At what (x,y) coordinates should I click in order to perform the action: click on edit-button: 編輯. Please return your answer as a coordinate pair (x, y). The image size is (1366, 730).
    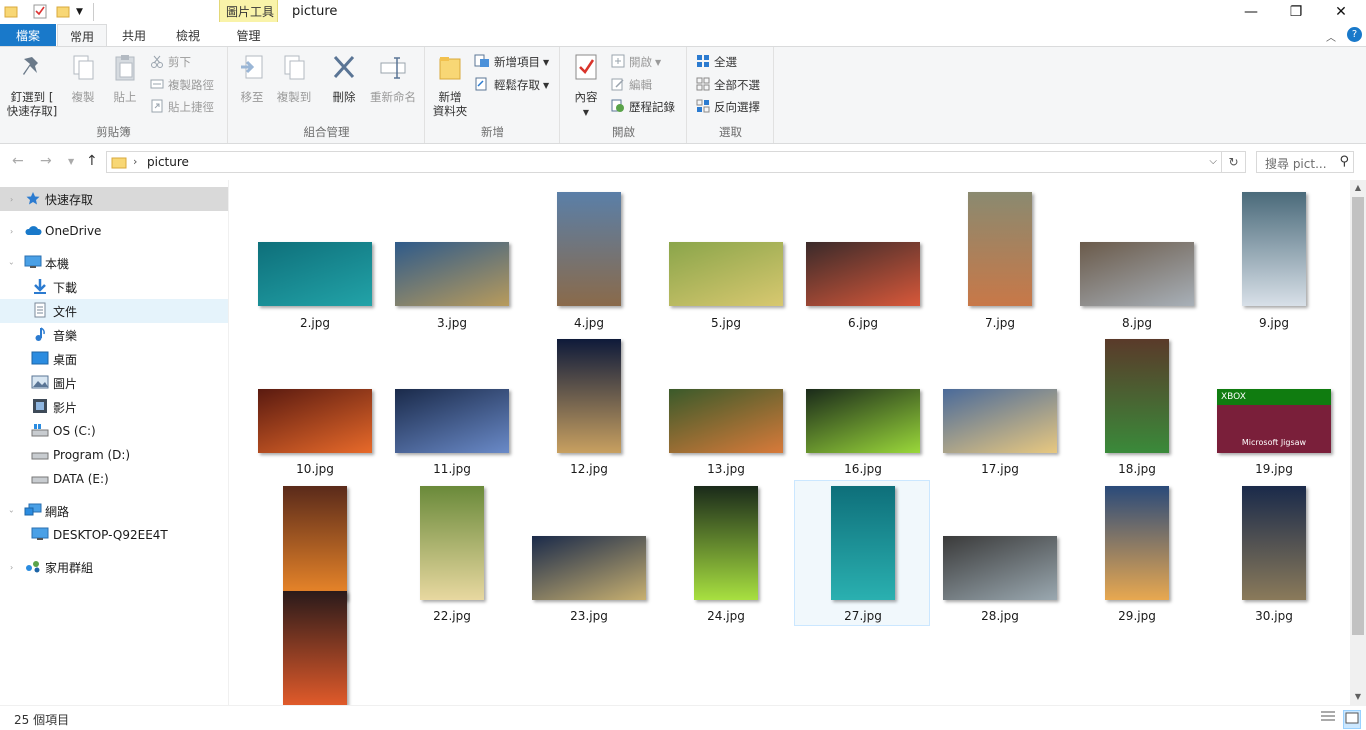
    Looking at the image, I should click on (631, 85).